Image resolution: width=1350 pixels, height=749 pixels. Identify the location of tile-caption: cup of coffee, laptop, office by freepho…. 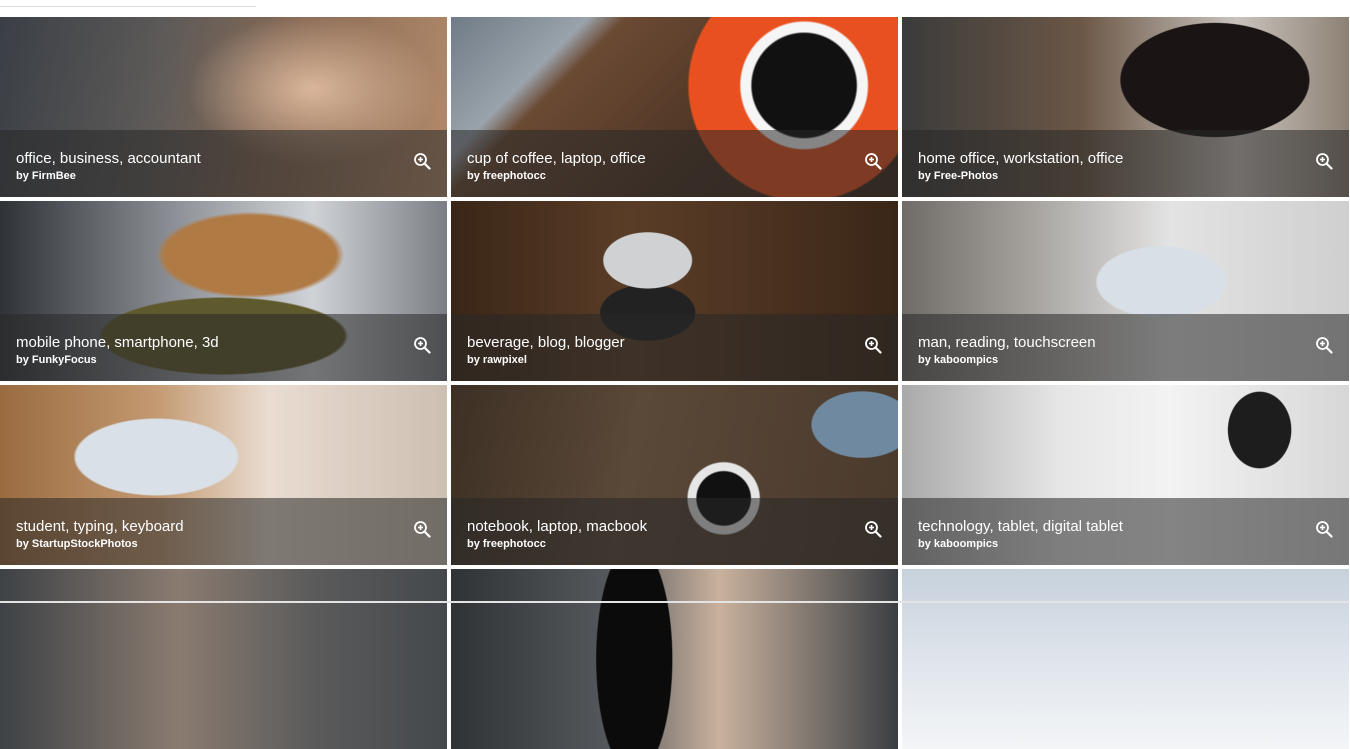
(674, 163).